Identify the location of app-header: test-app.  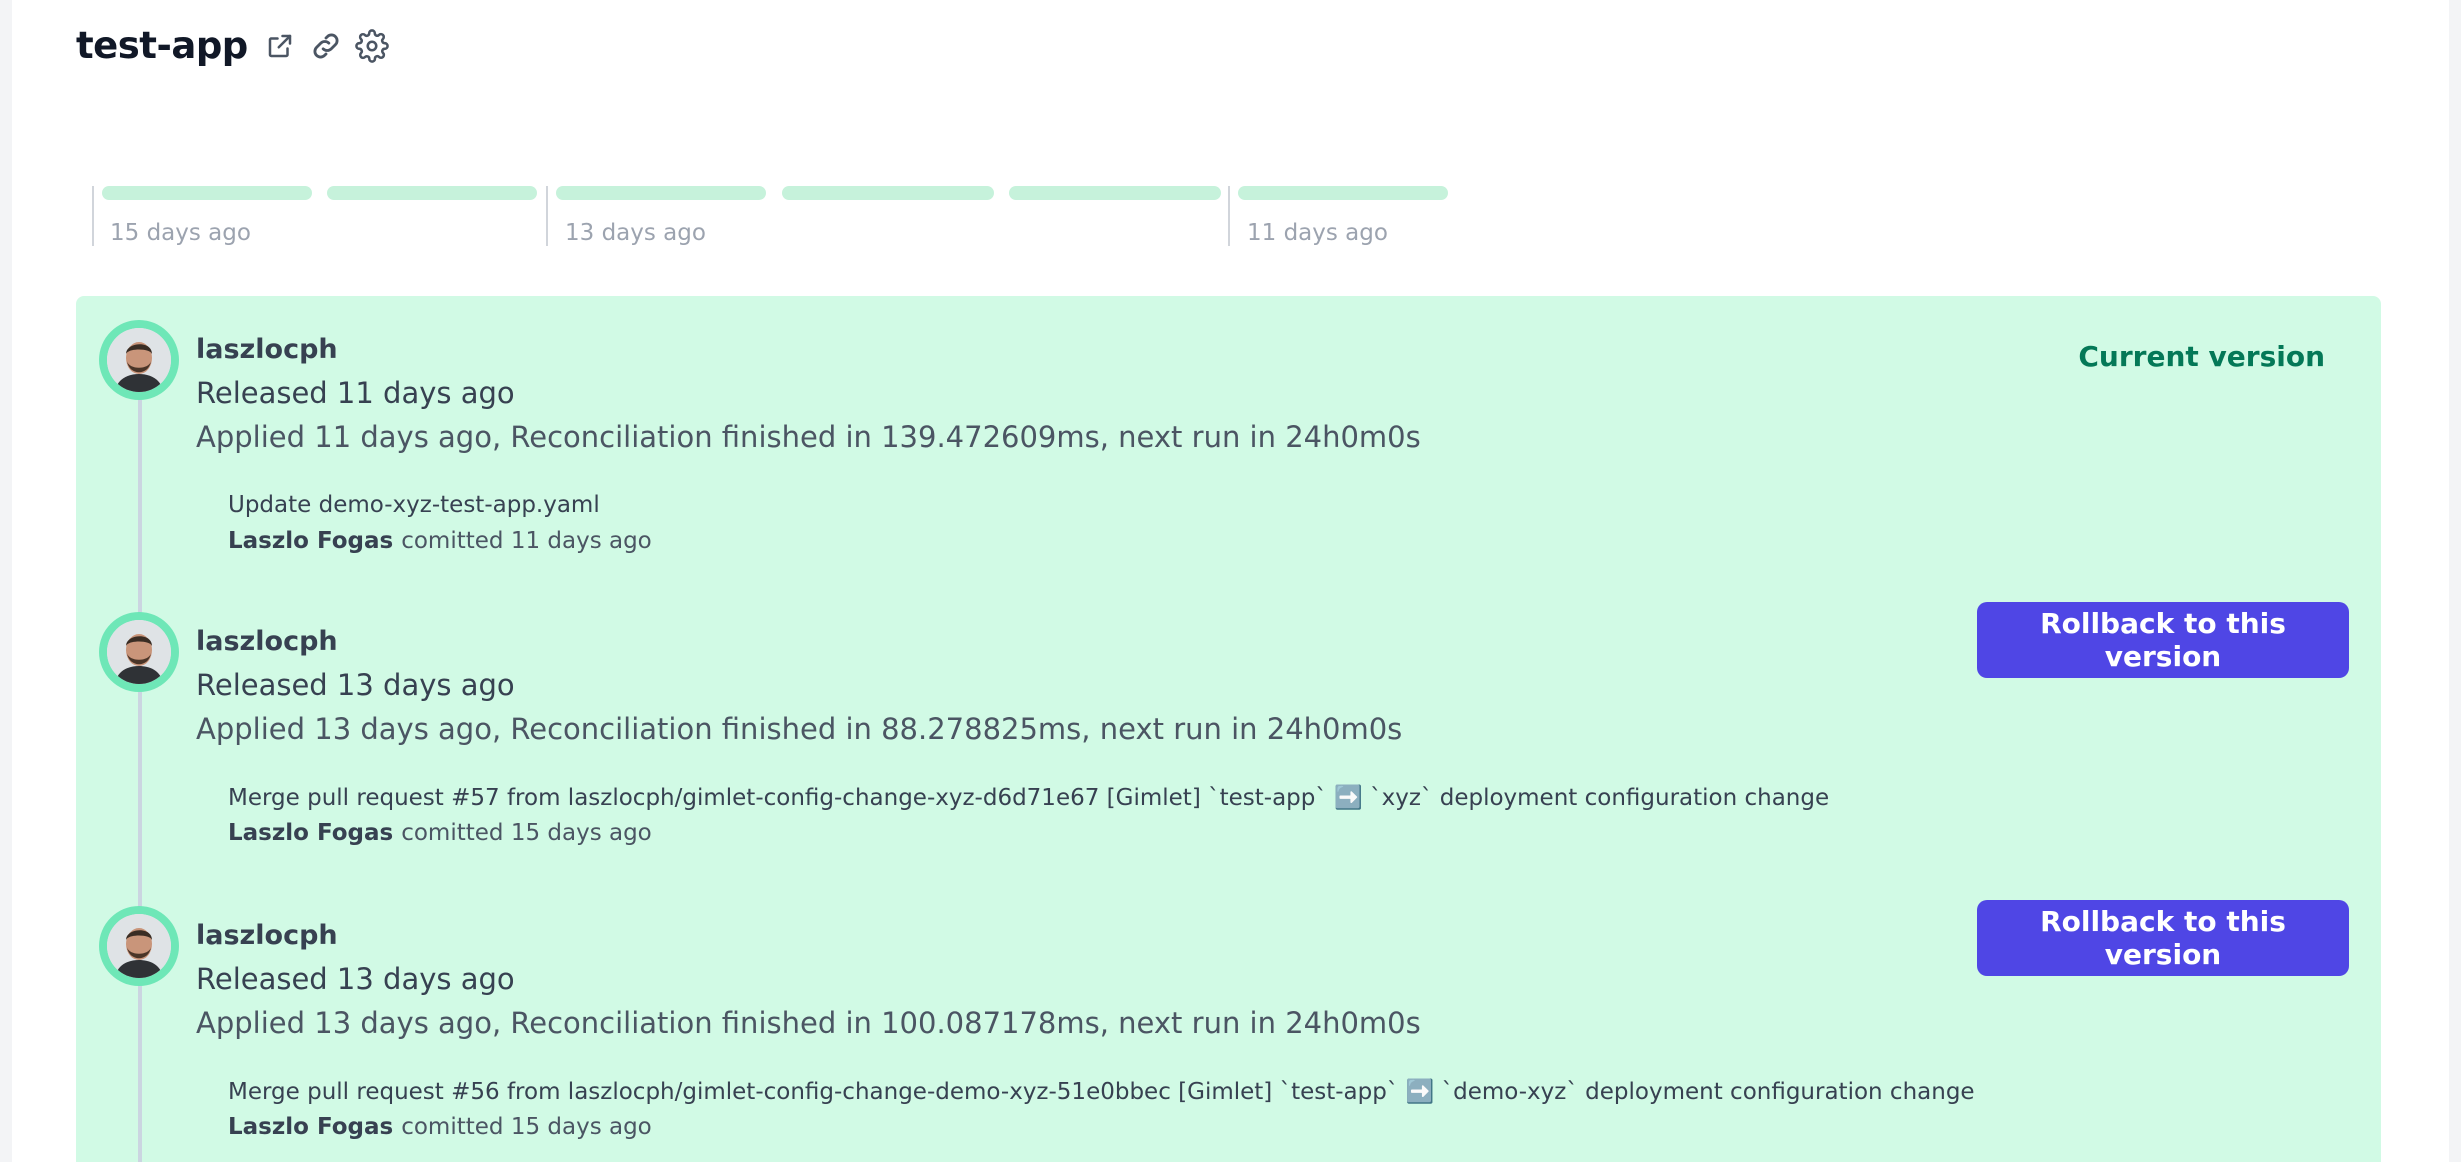
(237, 45).